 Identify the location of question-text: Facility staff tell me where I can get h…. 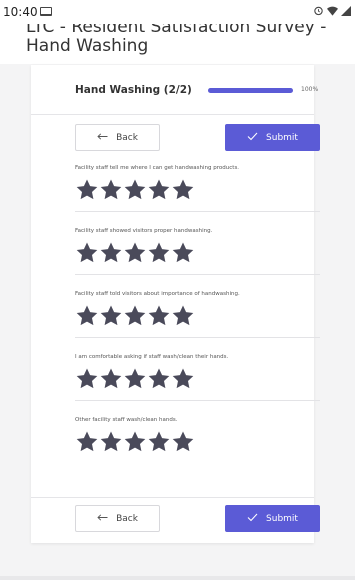
(157, 168).